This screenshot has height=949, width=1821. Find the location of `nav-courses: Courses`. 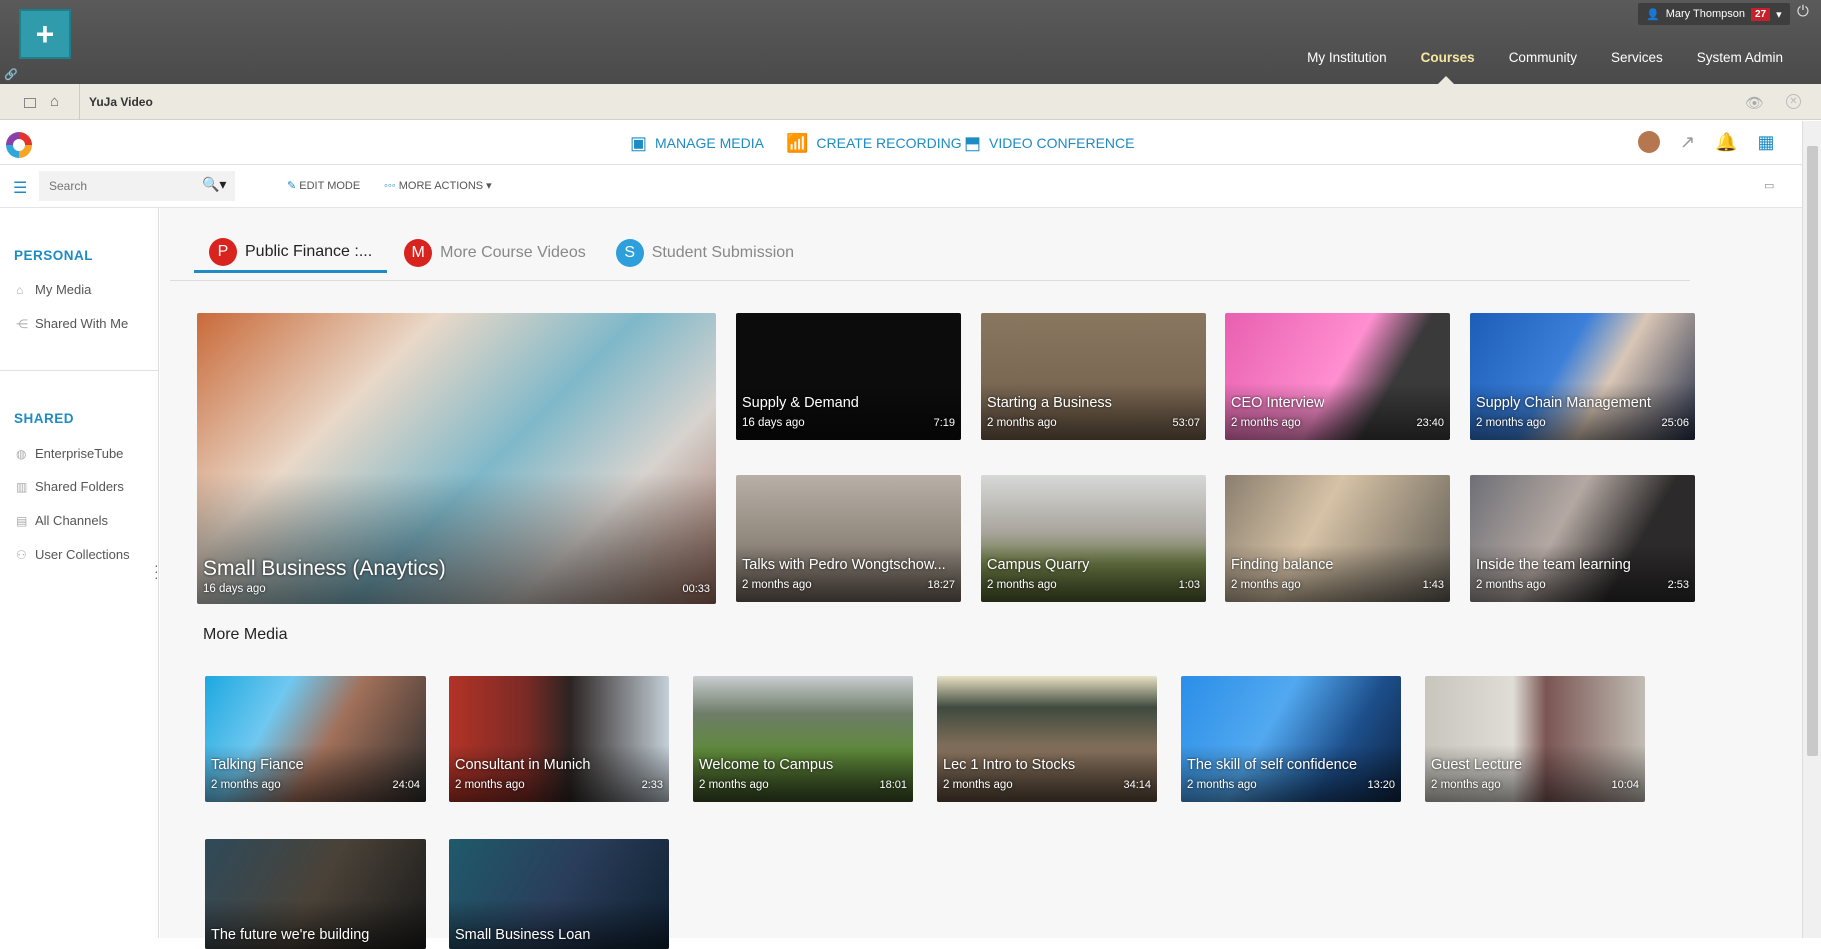

nav-courses: Courses is located at coordinates (1448, 57).